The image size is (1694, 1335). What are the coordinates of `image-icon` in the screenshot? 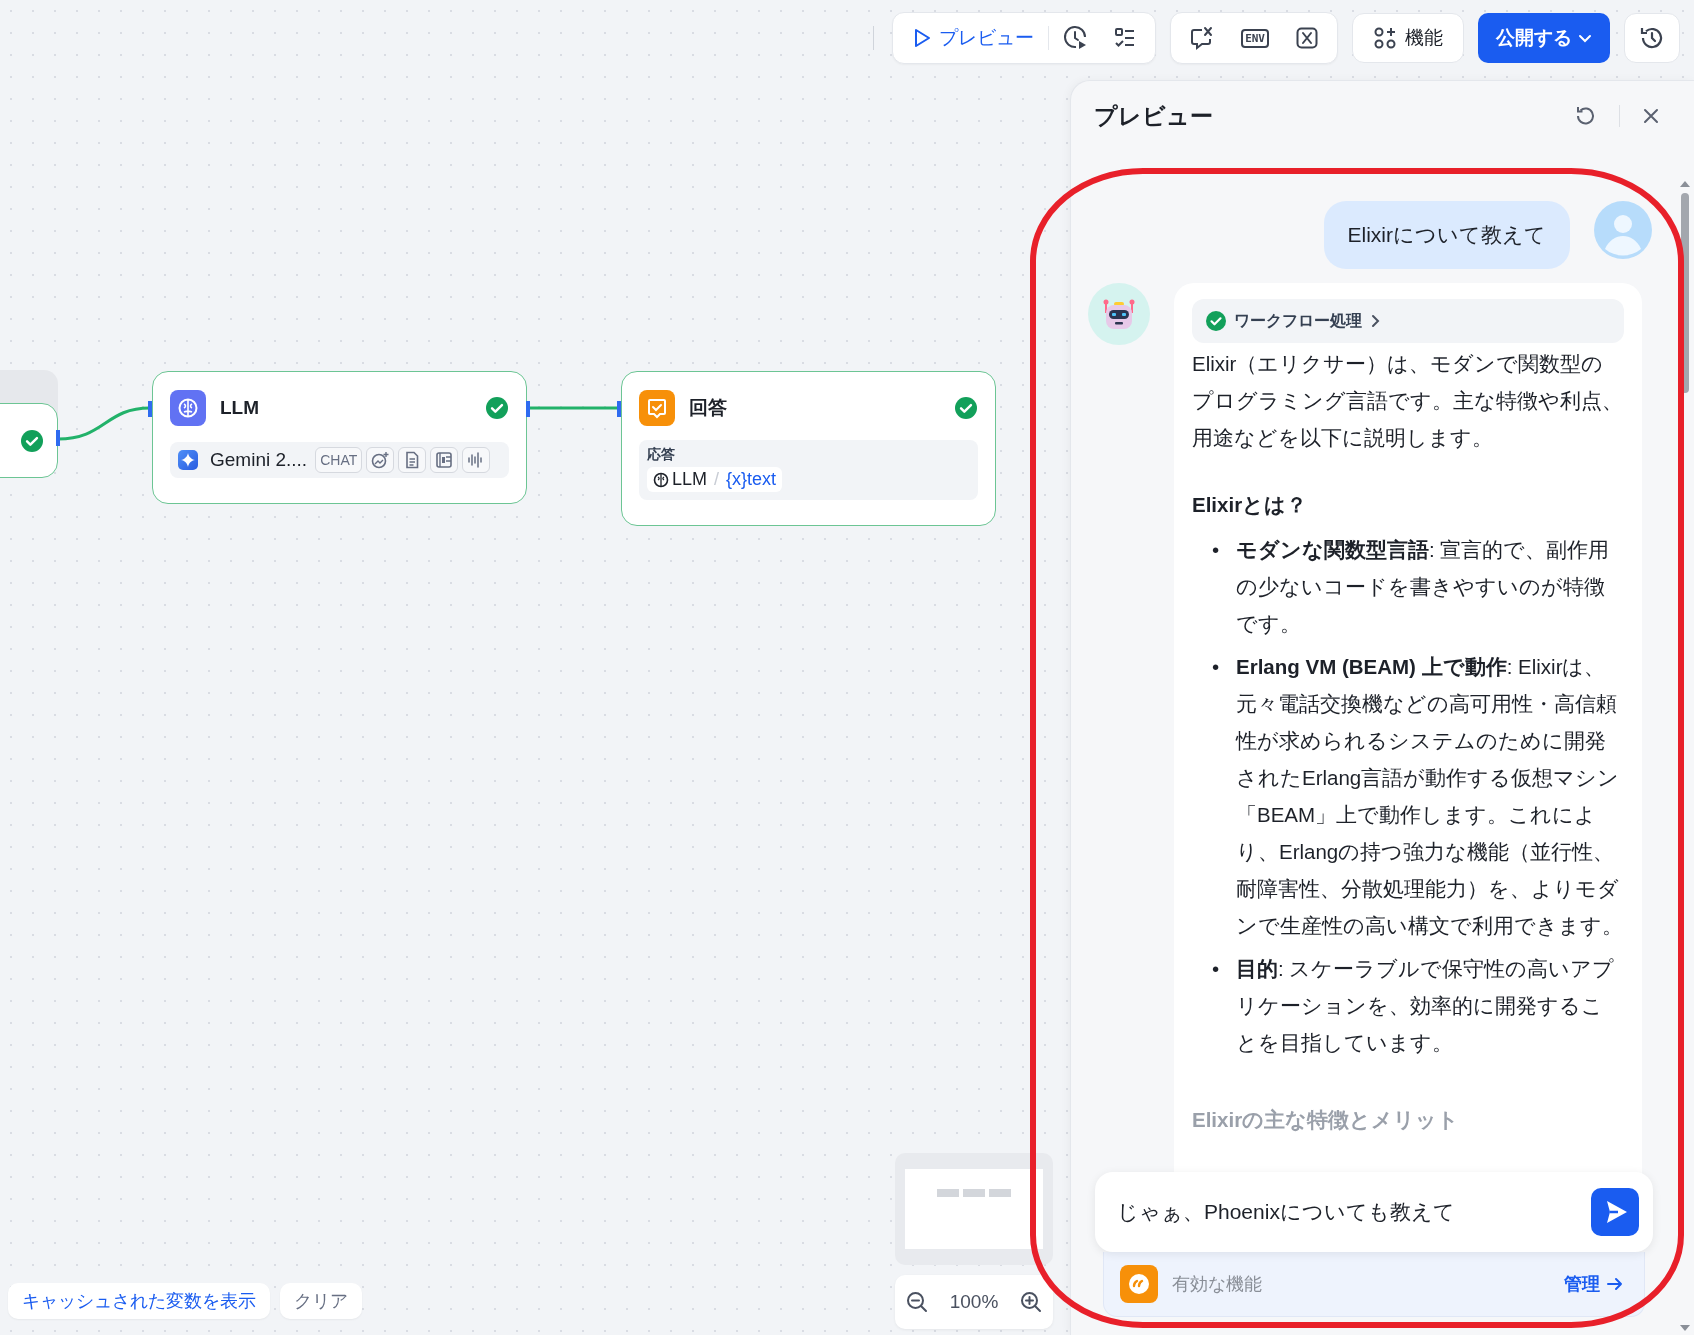 It's located at (380, 460).